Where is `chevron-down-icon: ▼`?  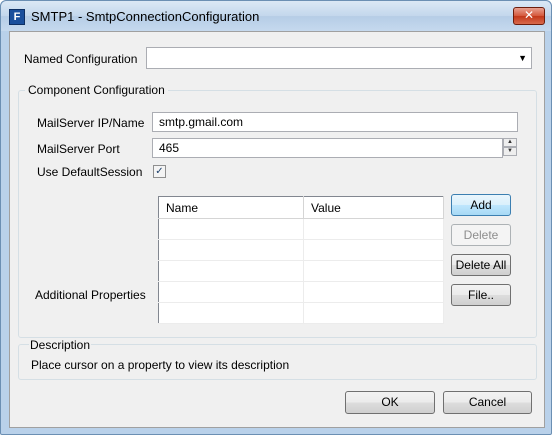
chevron-down-icon: ▼ is located at coordinates (522, 58).